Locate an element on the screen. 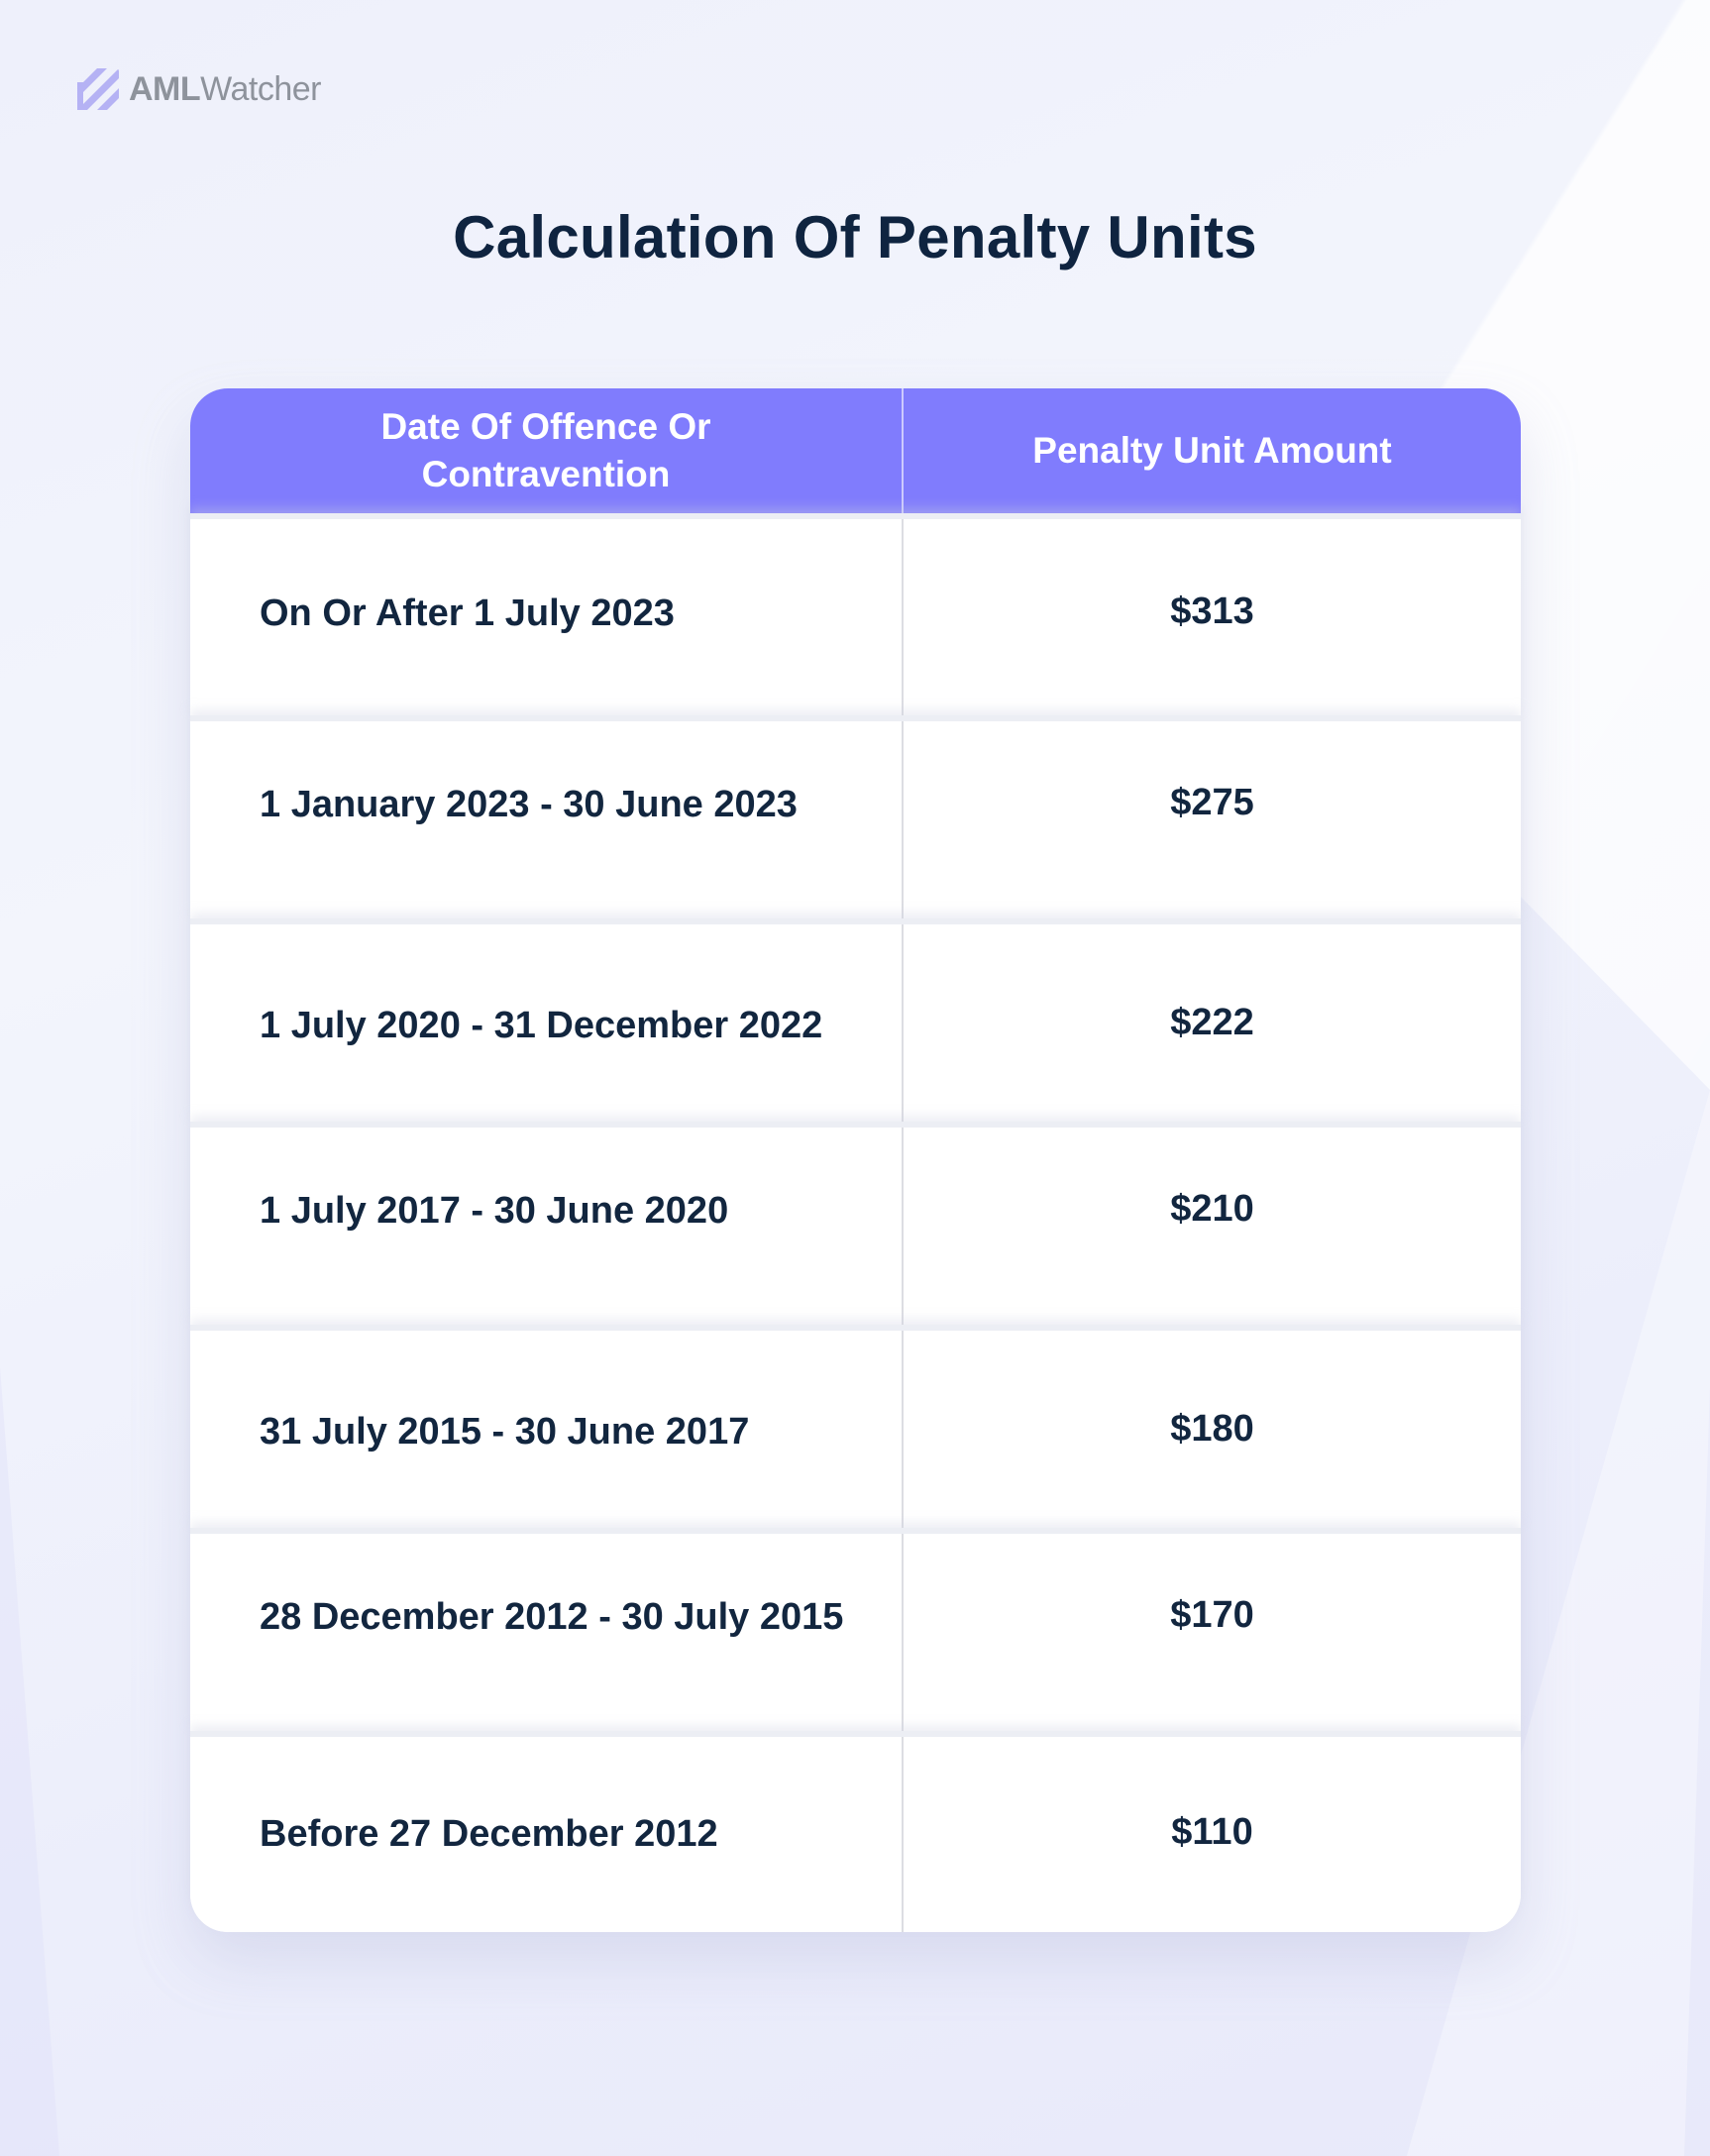 Image resolution: width=1710 pixels, height=2156 pixels. page-title: Calculation Of Penalty Units is located at coordinates (855, 237).